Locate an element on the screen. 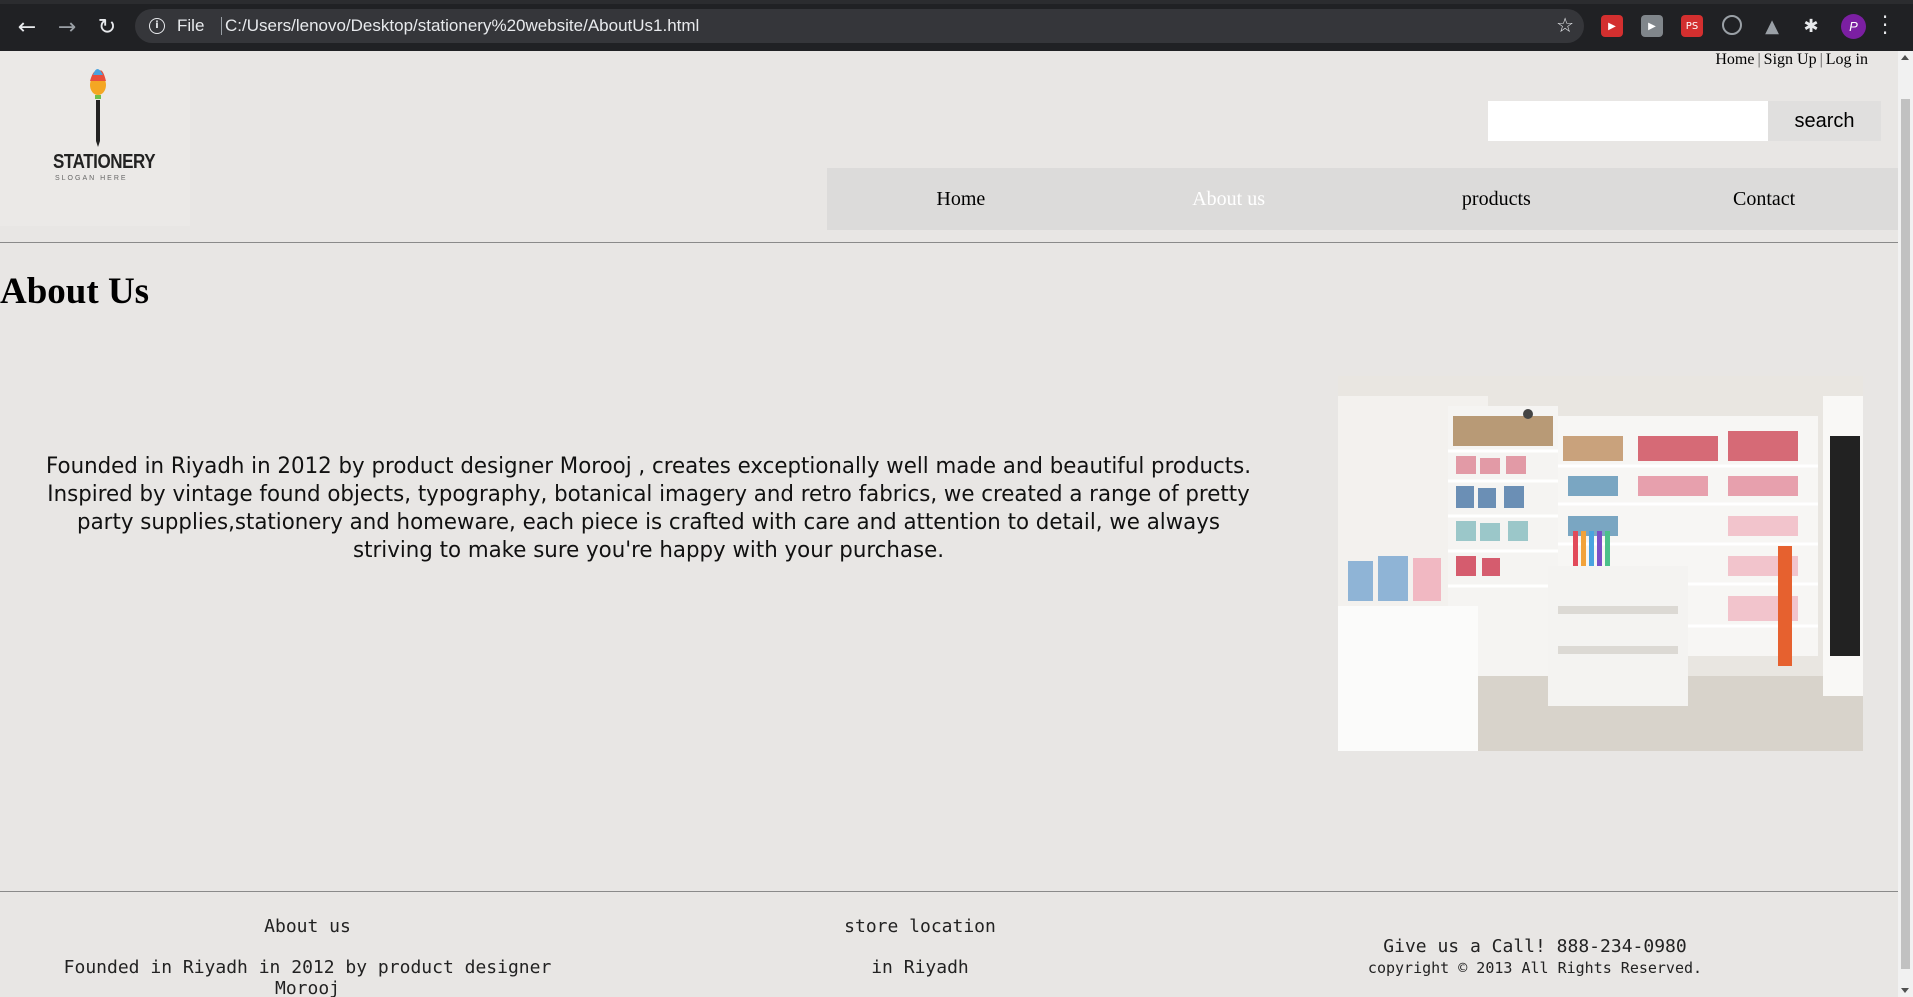  footer-location: store location in Riyadh is located at coordinates (920, 947).